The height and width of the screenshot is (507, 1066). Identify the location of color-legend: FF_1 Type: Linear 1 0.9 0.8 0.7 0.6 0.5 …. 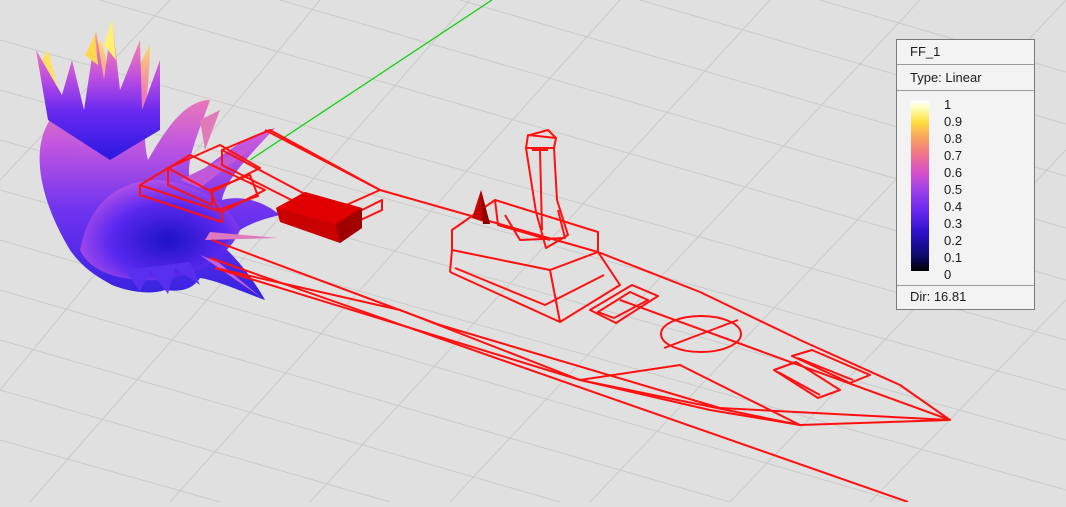
(965, 174).